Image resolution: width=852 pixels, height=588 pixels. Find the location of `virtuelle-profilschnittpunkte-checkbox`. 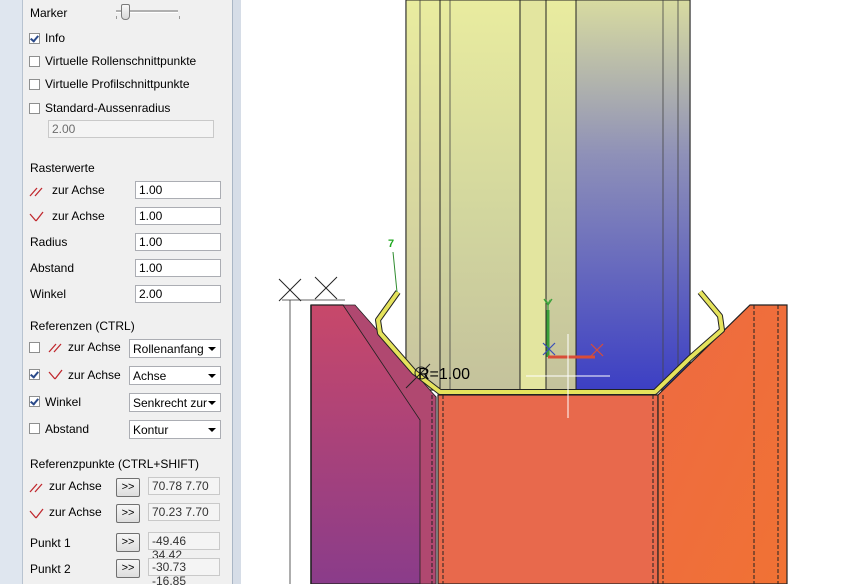

virtuelle-profilschnittpunkte-checkbox is located at coordinates (34, 84).